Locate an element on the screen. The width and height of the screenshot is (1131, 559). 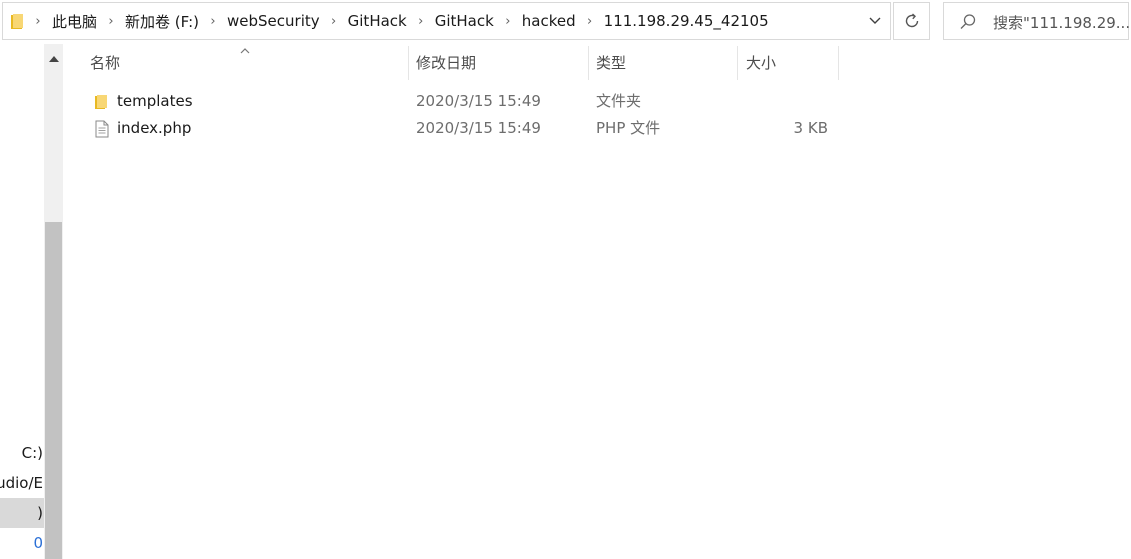
chevron-up-icon is located at coordinates (53, 58).